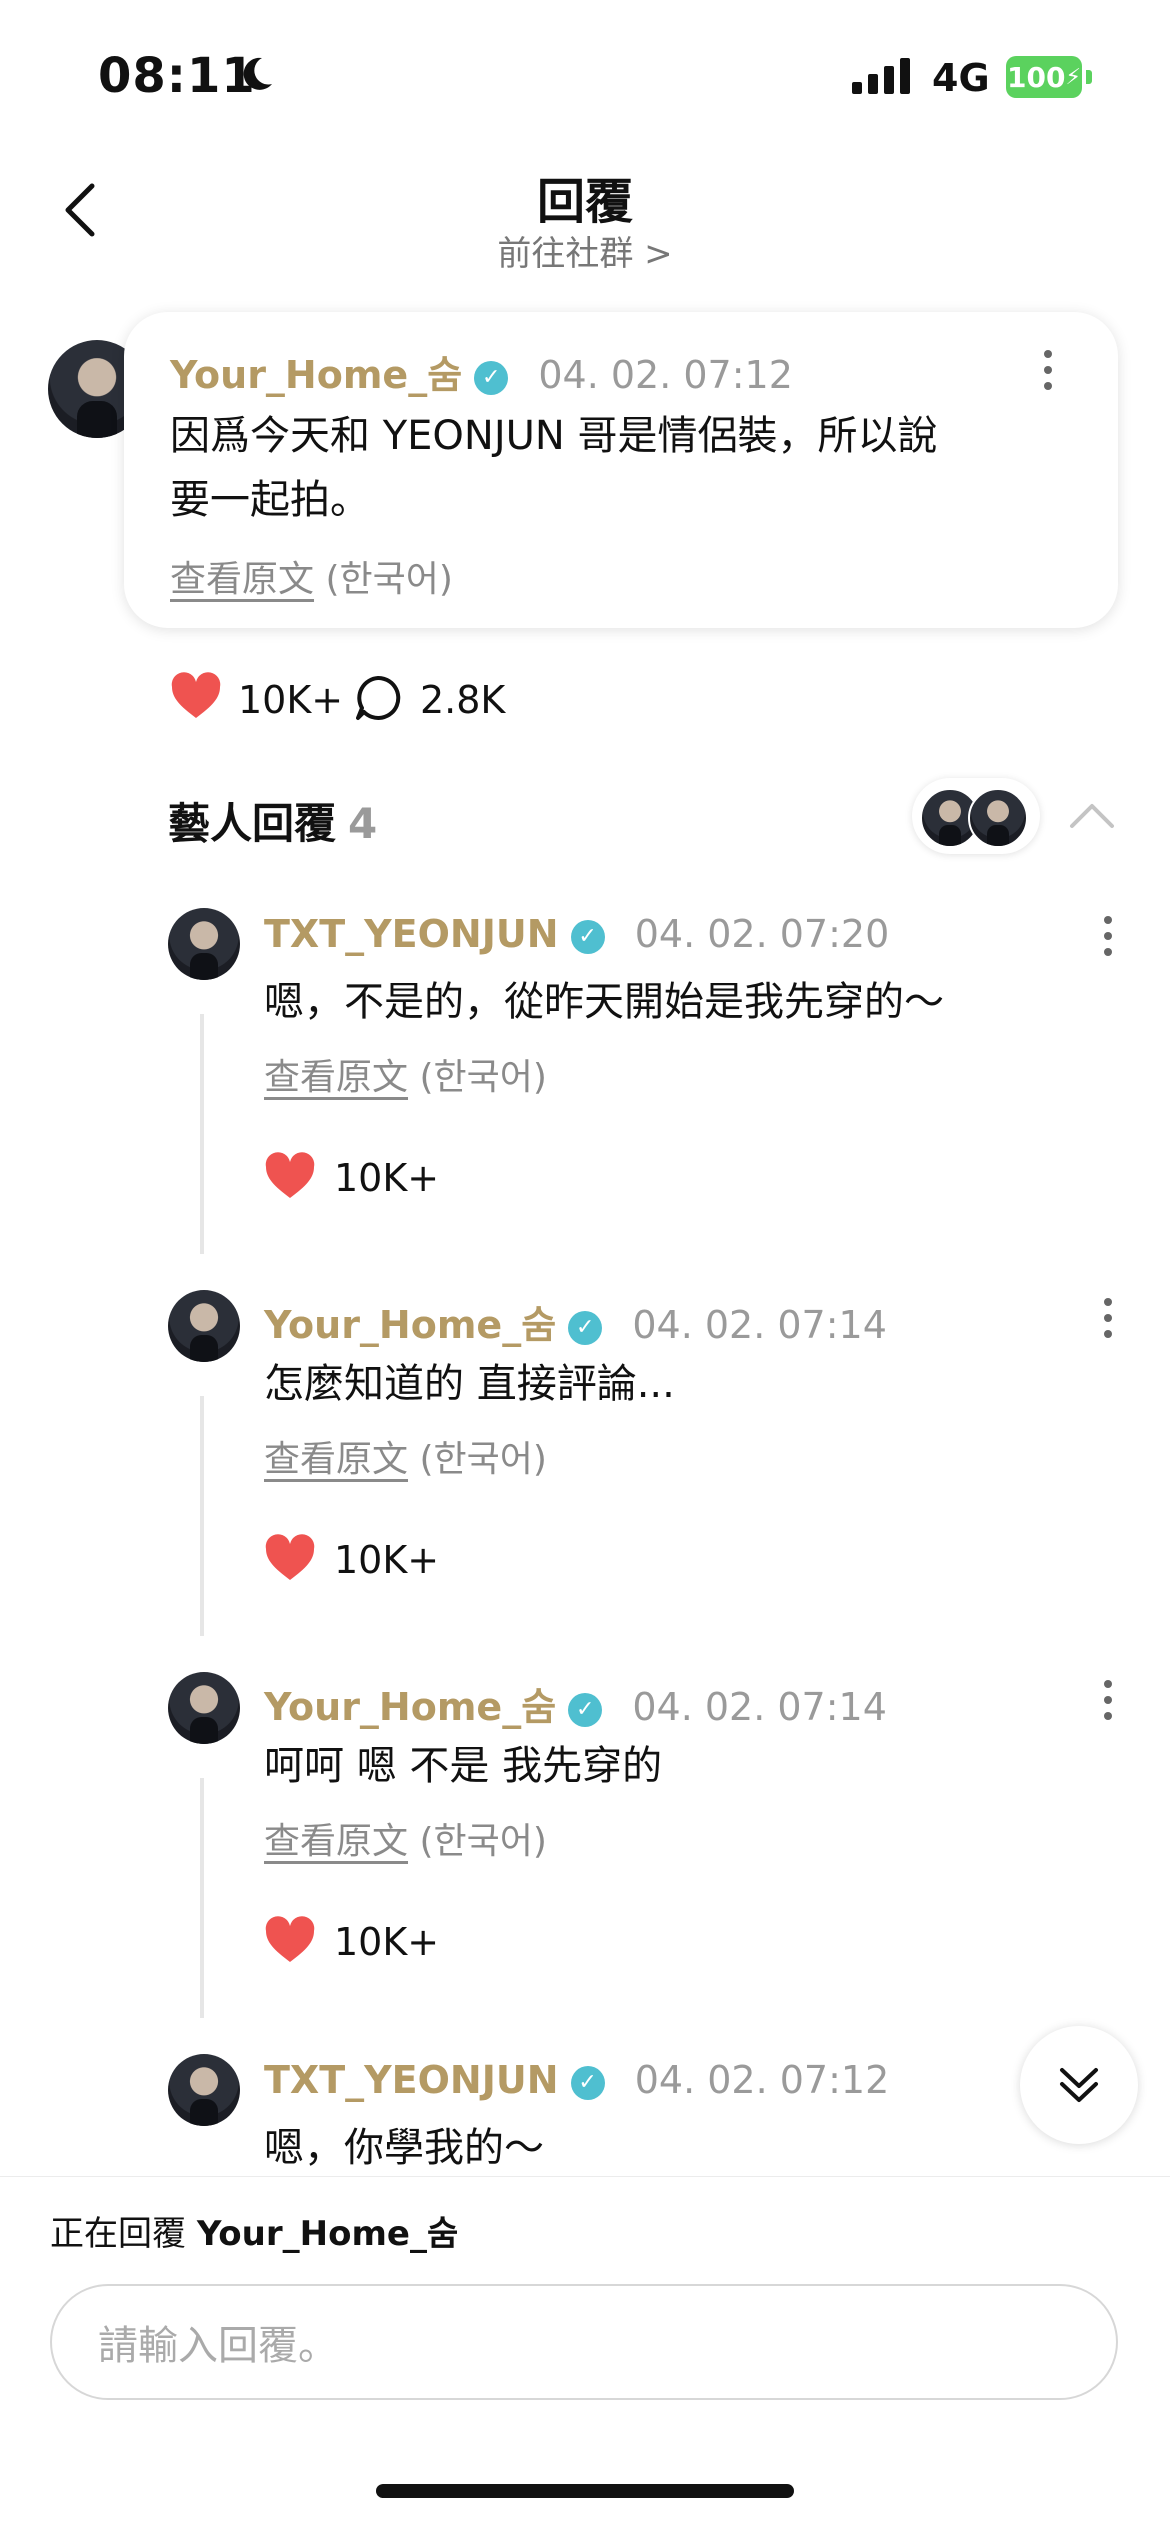  What do you see at coordinates (762, 934) in the screenshot?
I see `reply-date: 04. 02. 07:20` at bounding box center [762, 934].